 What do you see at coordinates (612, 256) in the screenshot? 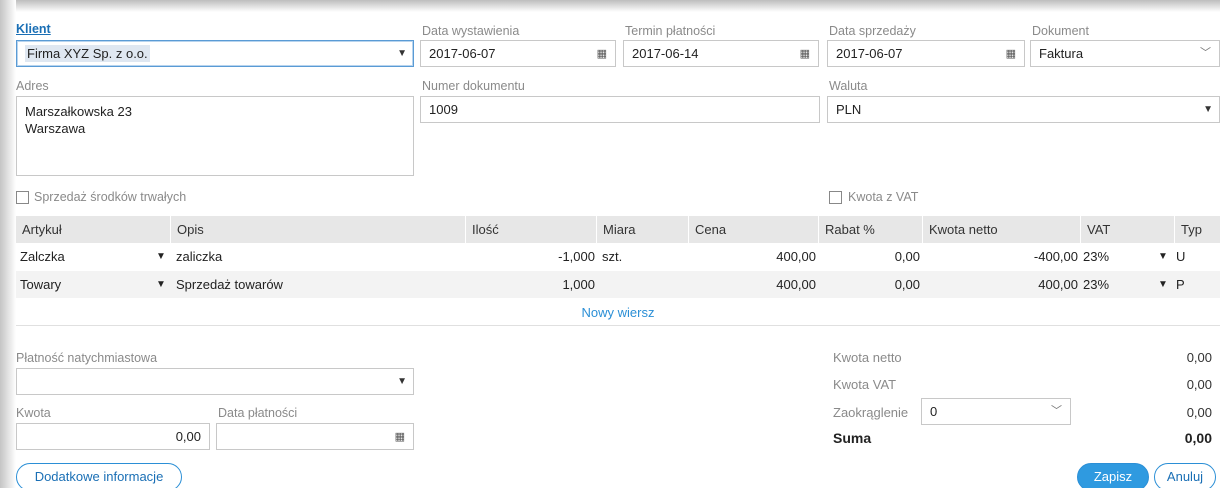
I see `cell-unit: szt.` at bounding box center [612, 256].